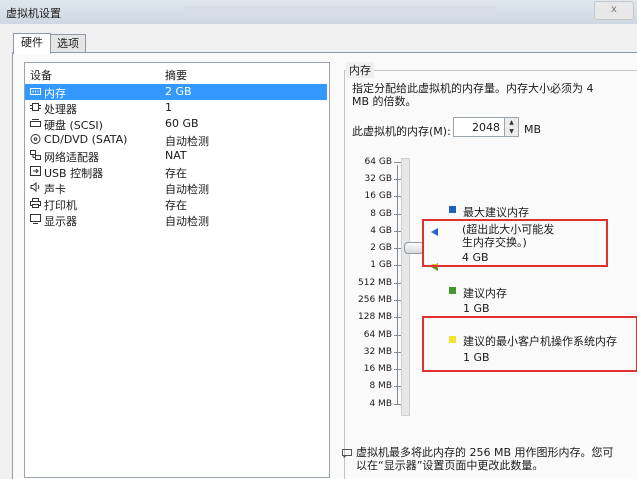  I want to click on scale-tick: 256 MB, so click(375, 300).